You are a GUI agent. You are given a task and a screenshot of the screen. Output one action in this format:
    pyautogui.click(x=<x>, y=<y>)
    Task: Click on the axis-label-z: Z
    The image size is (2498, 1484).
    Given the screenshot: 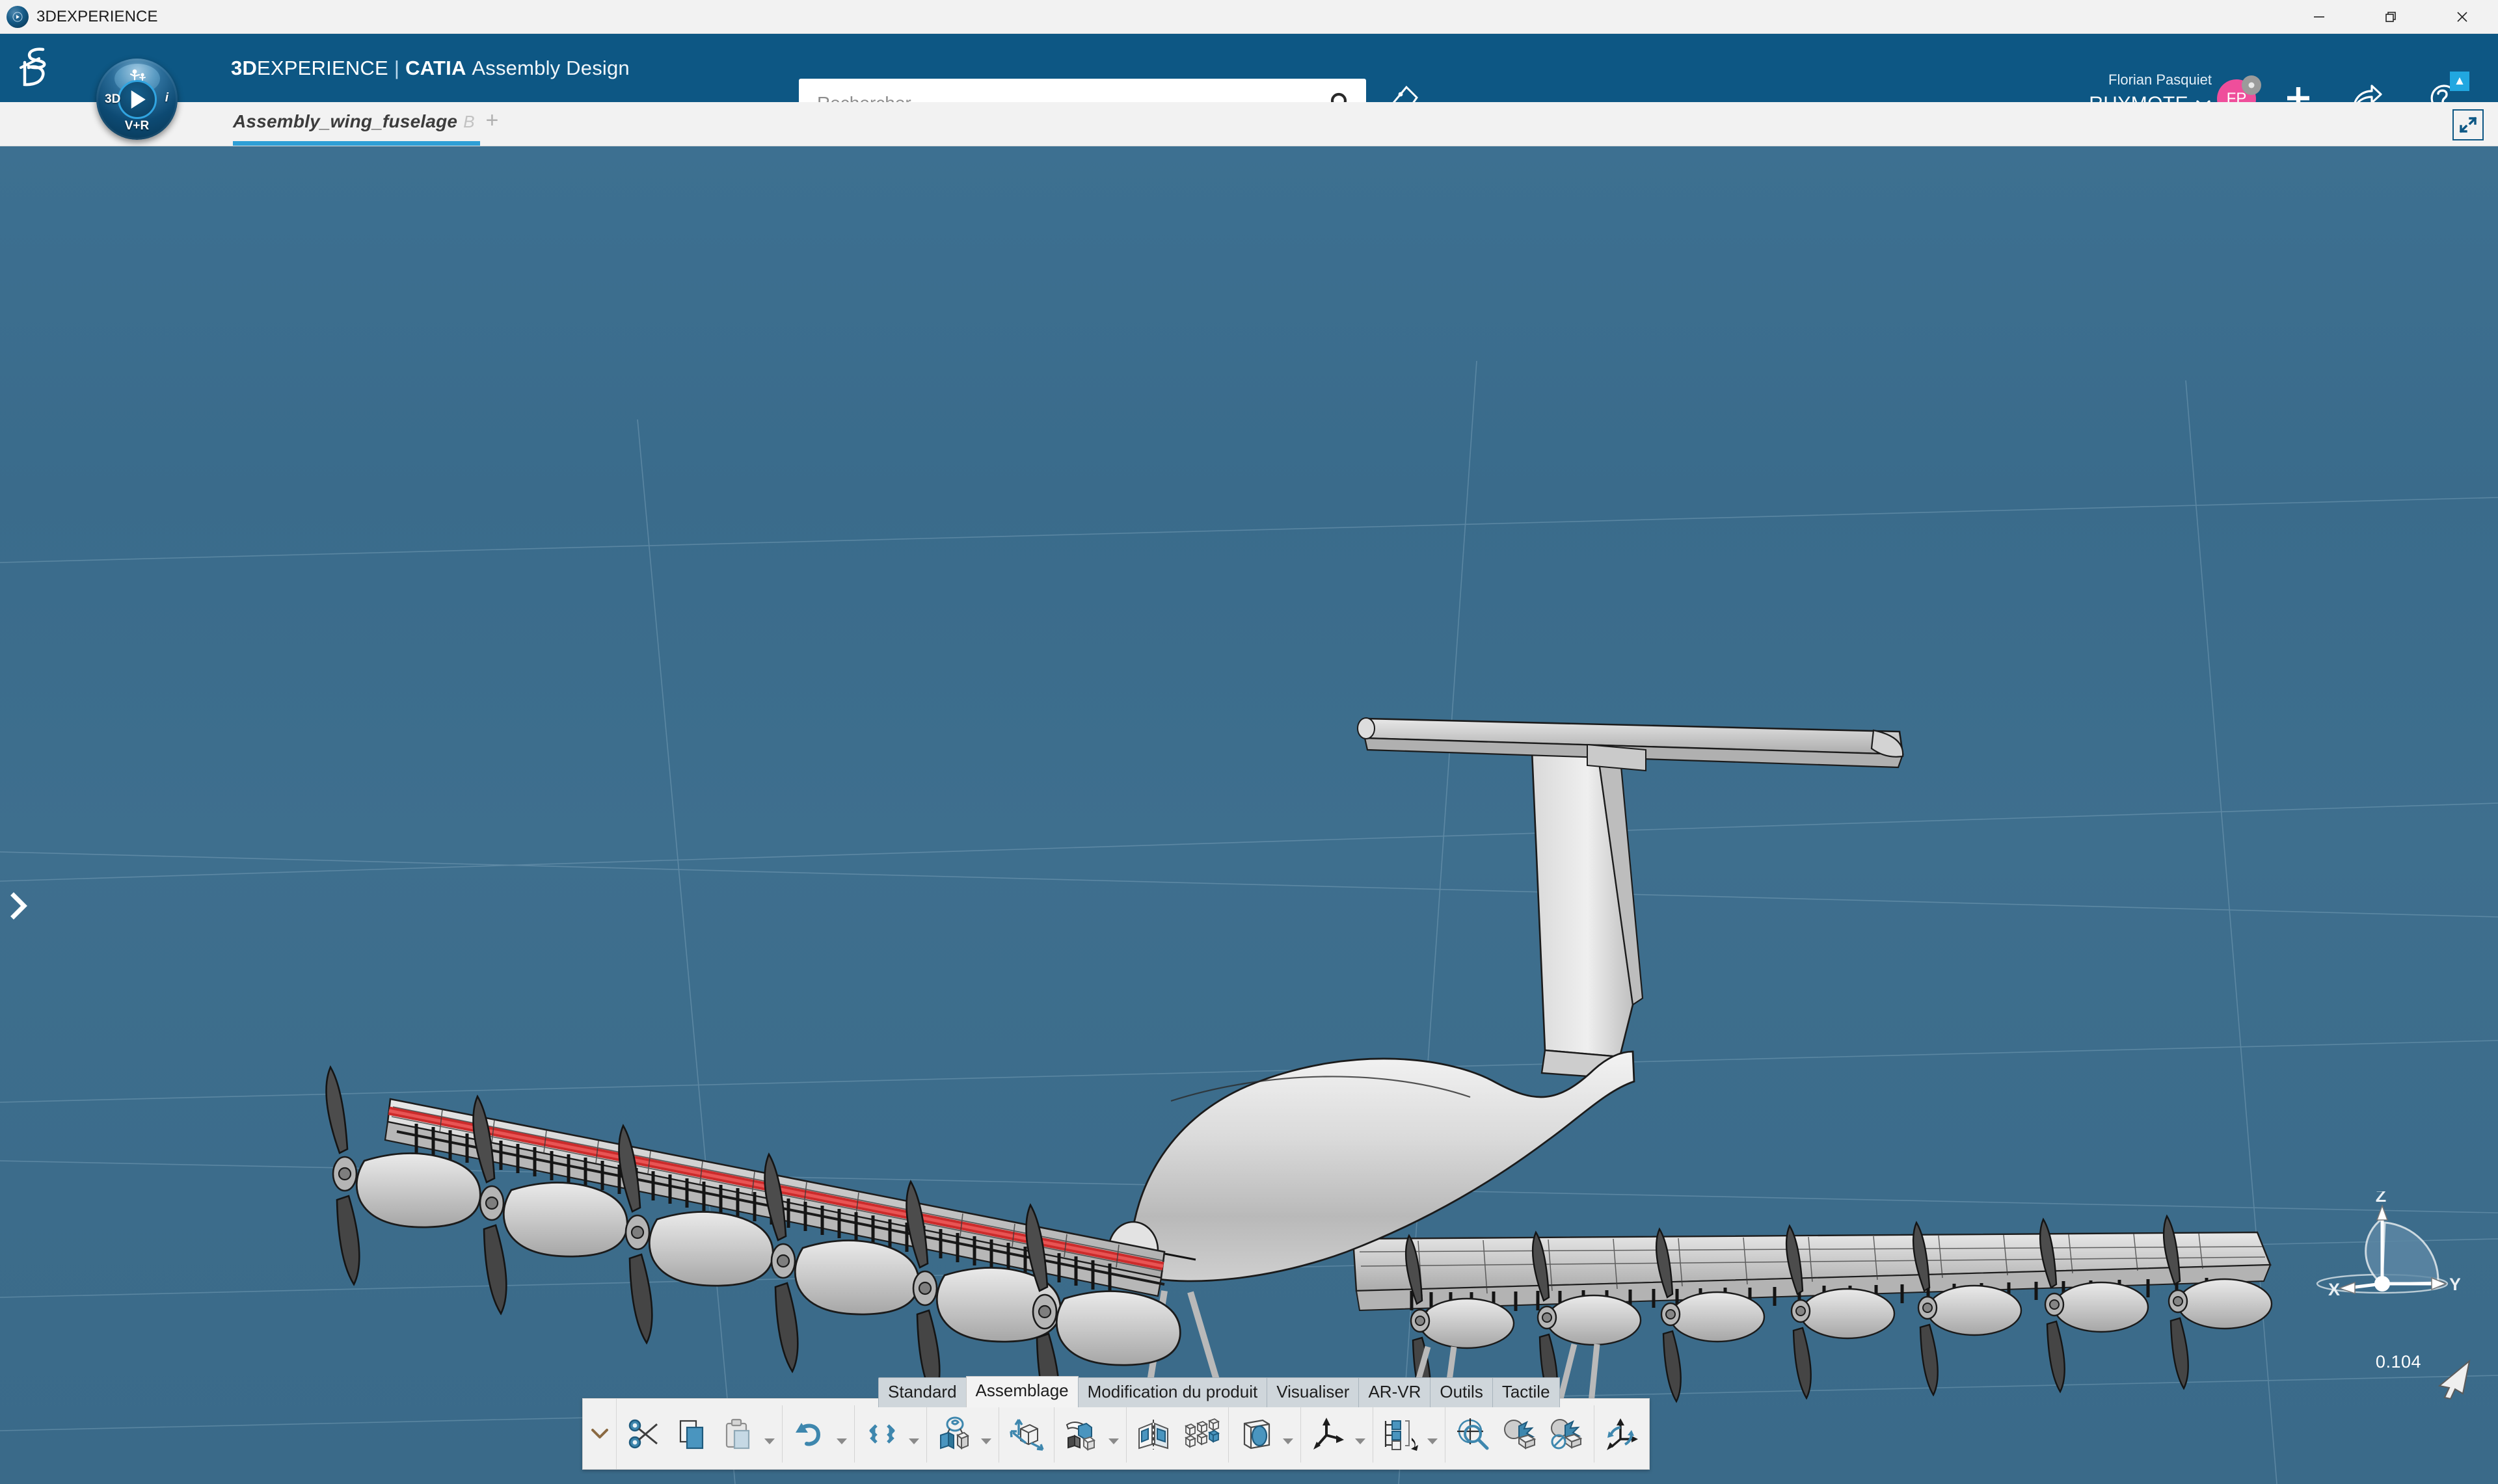 What is the action you would take?
    pyautogui.click(x=2381, y=1198)
    